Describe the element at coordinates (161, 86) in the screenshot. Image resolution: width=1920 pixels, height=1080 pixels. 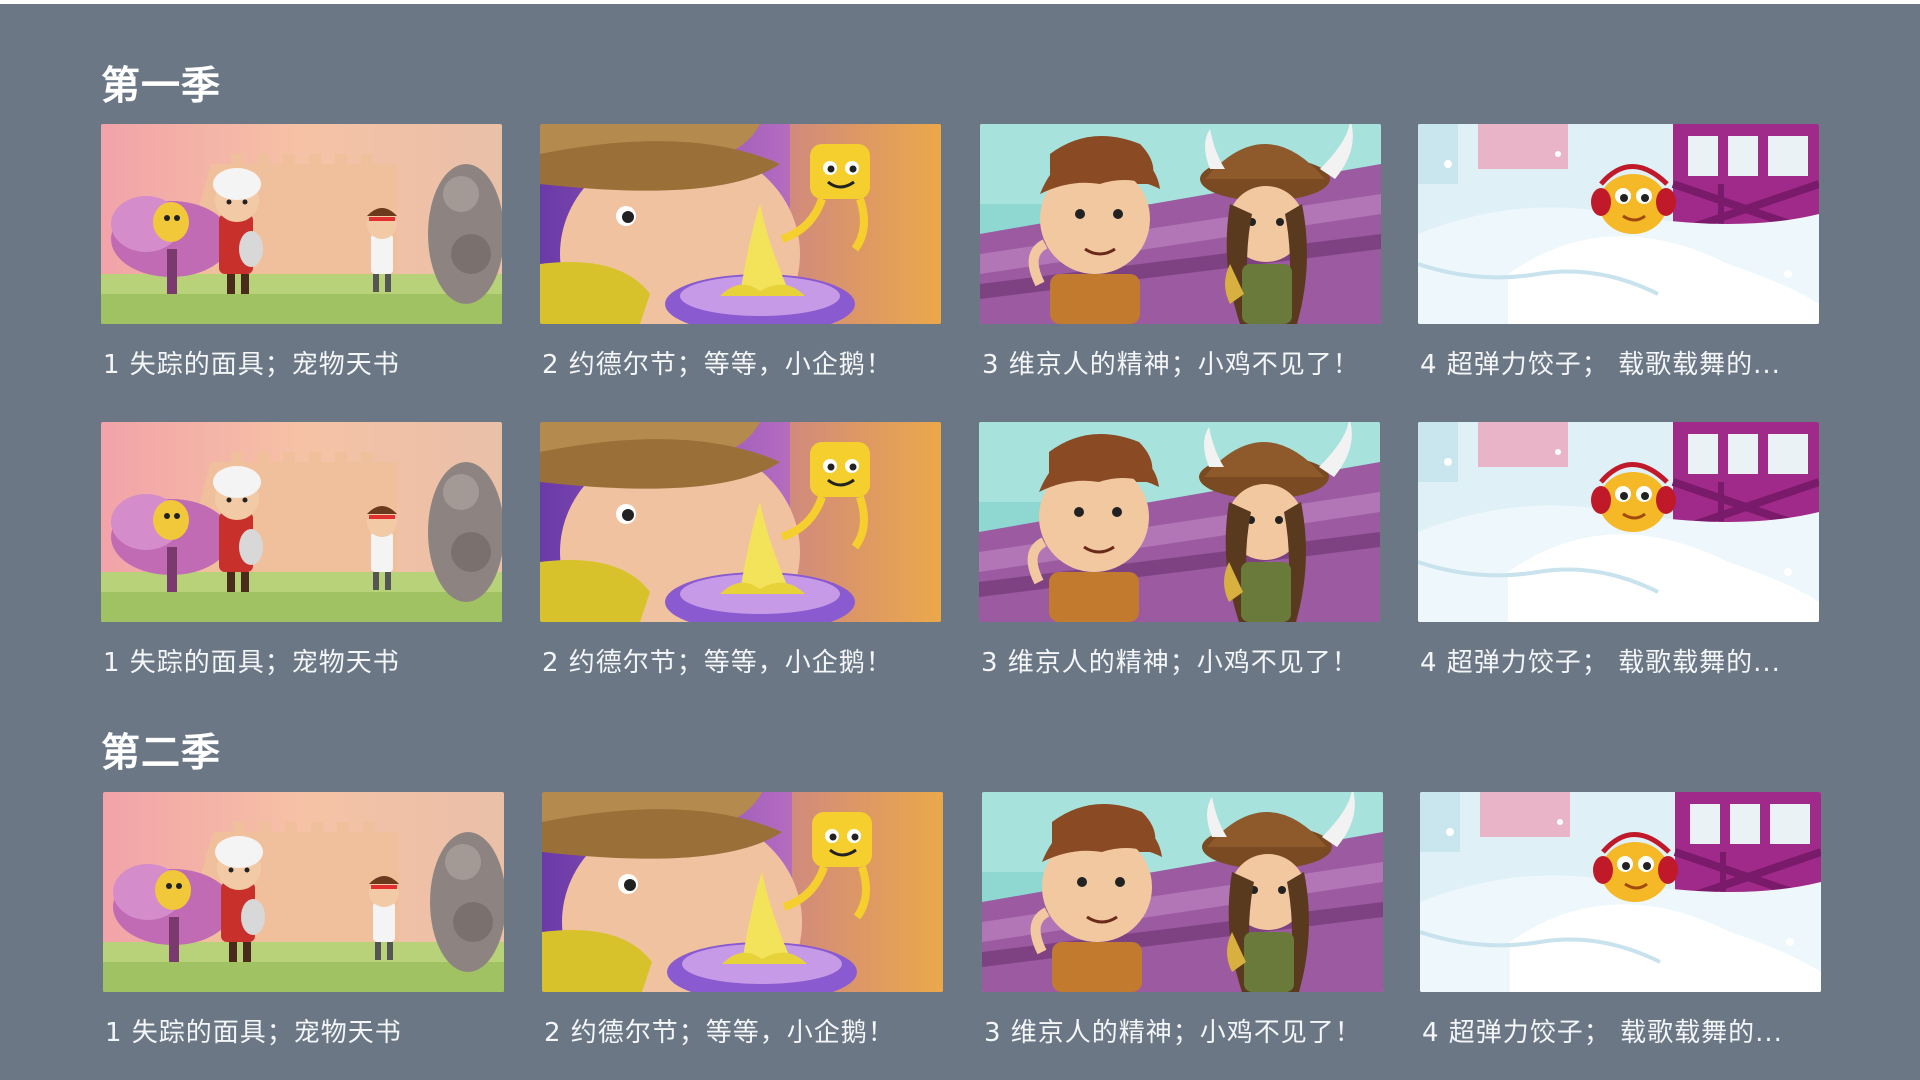
I see `section-title-season-1: 第一季` at that location.